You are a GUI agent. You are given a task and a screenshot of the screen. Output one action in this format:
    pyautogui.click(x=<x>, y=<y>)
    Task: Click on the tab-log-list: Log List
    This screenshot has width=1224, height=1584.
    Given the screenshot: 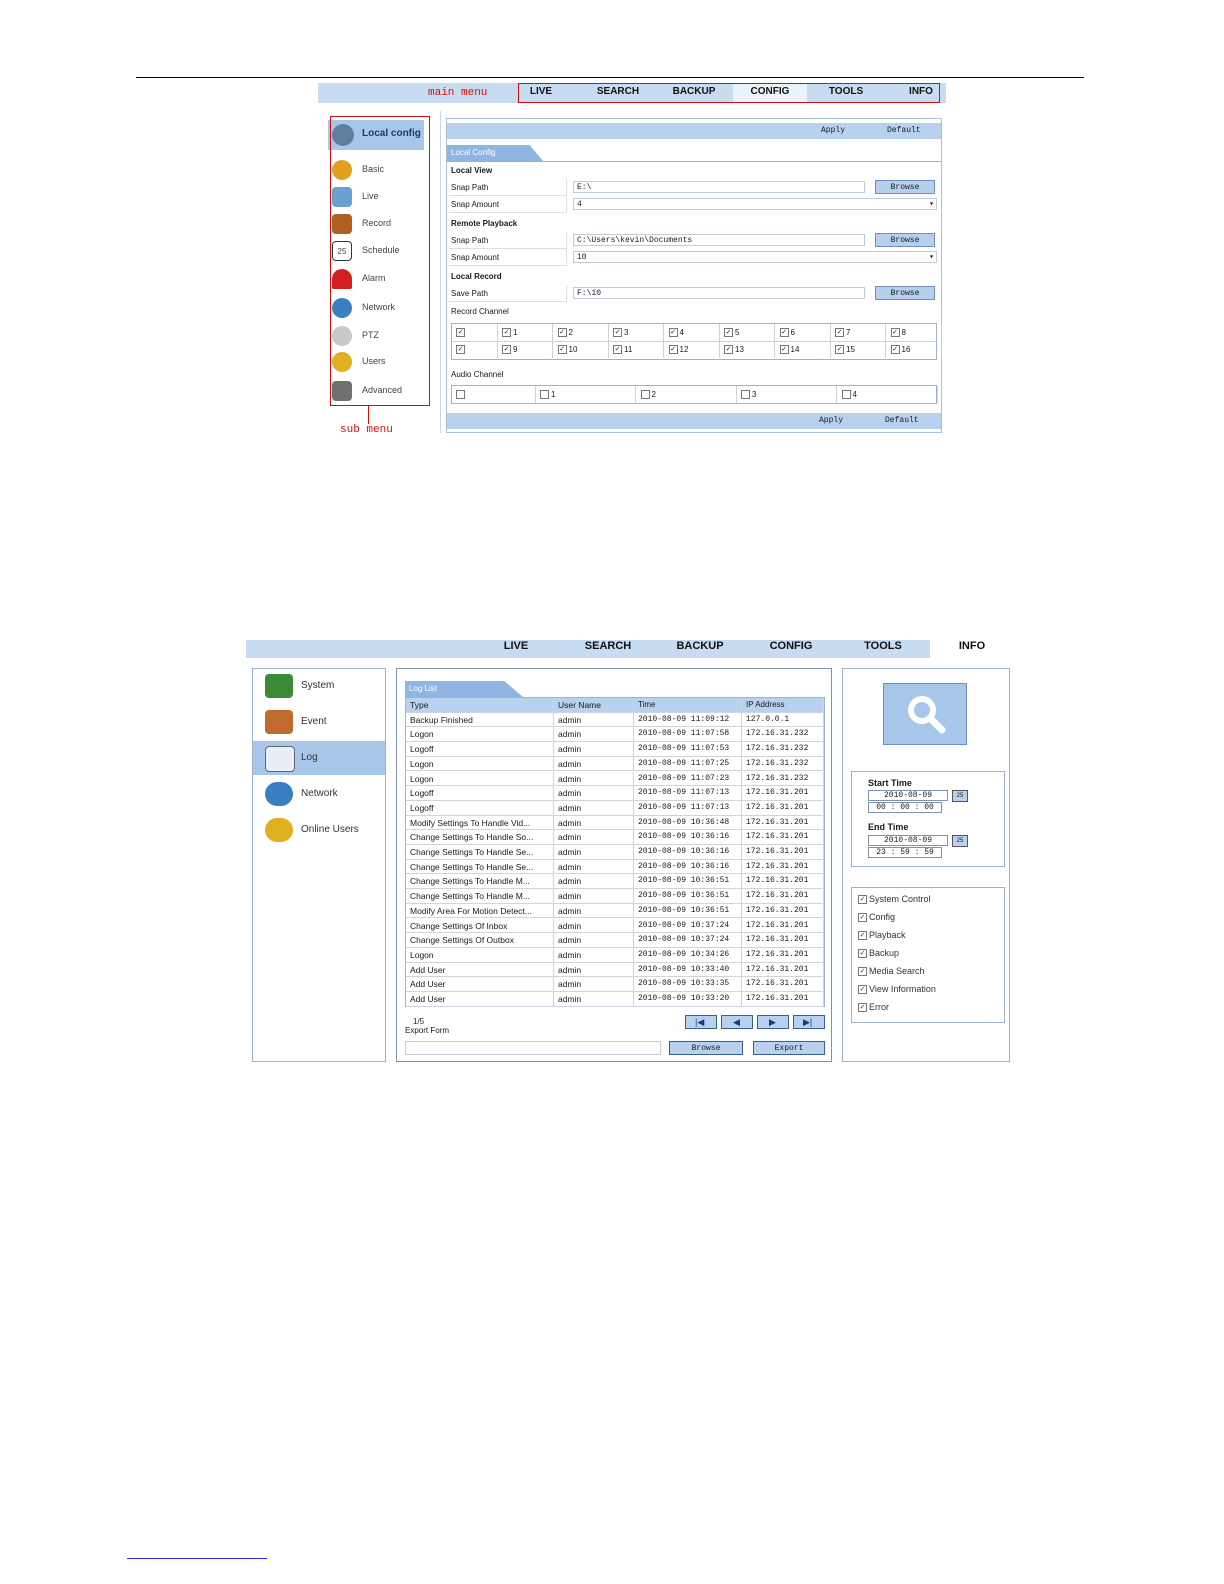 What is the action you would take?
    pyautogui.click(x=464, y=689)
    